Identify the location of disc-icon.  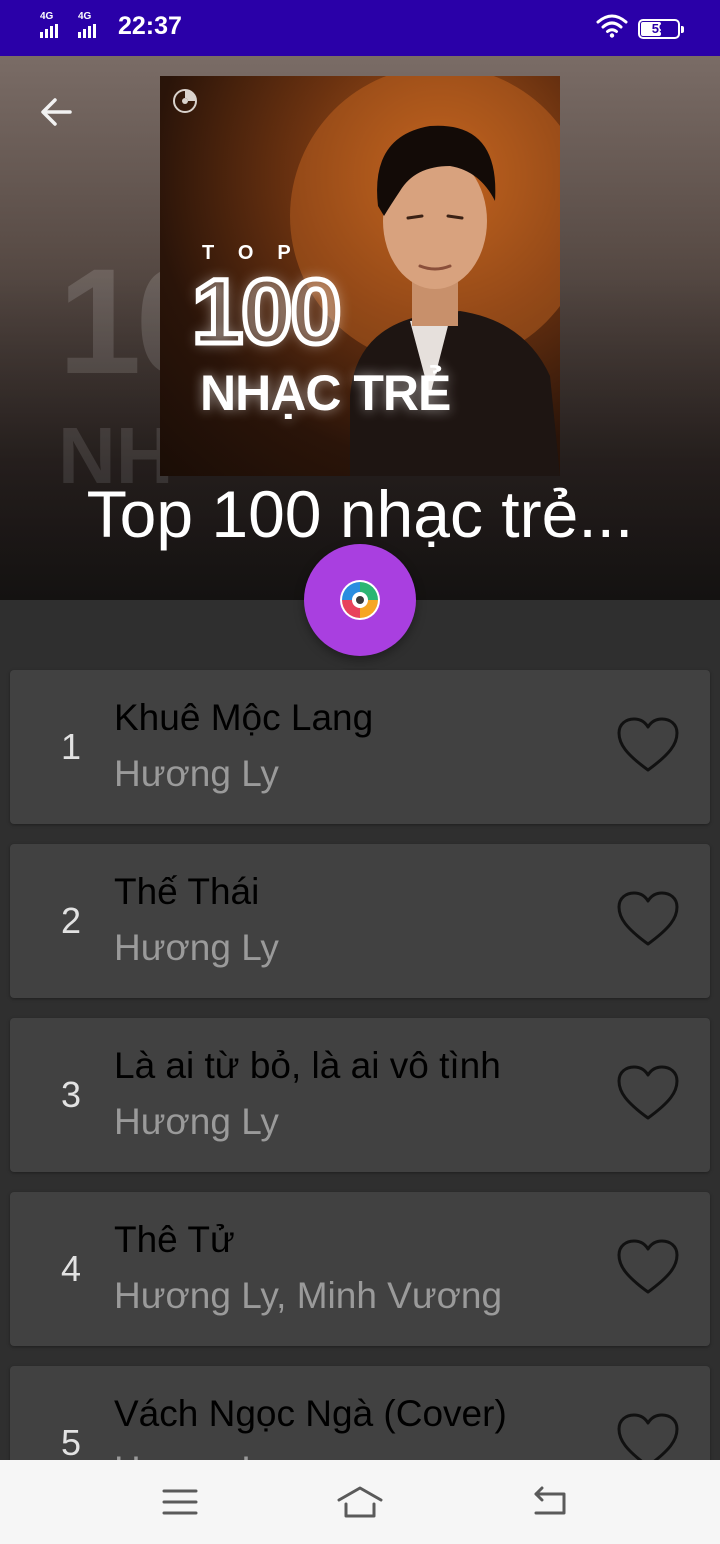
(185, 101).